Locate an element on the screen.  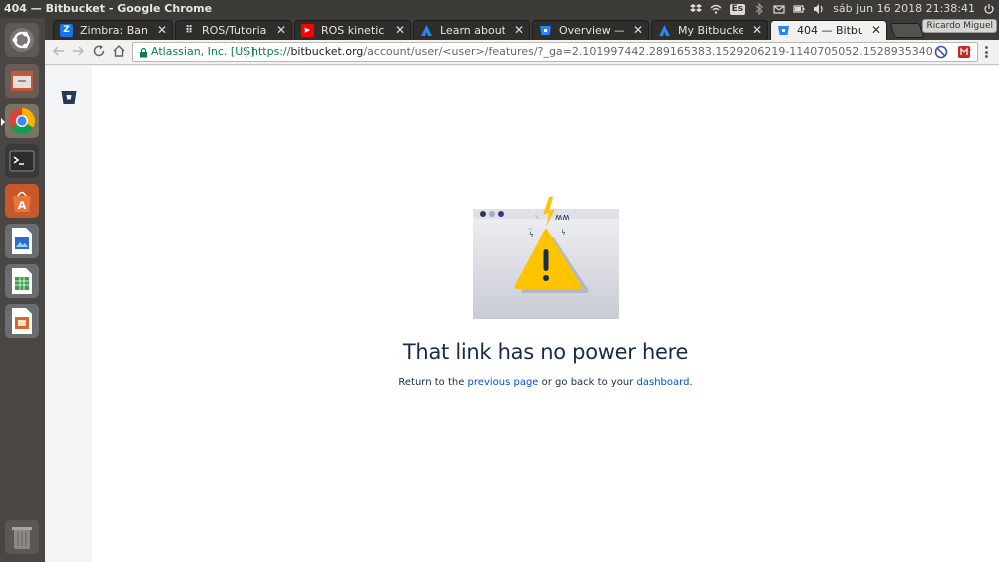
security-chip: Atlassian, Inc. [US] is located at coordinates (203, 52).